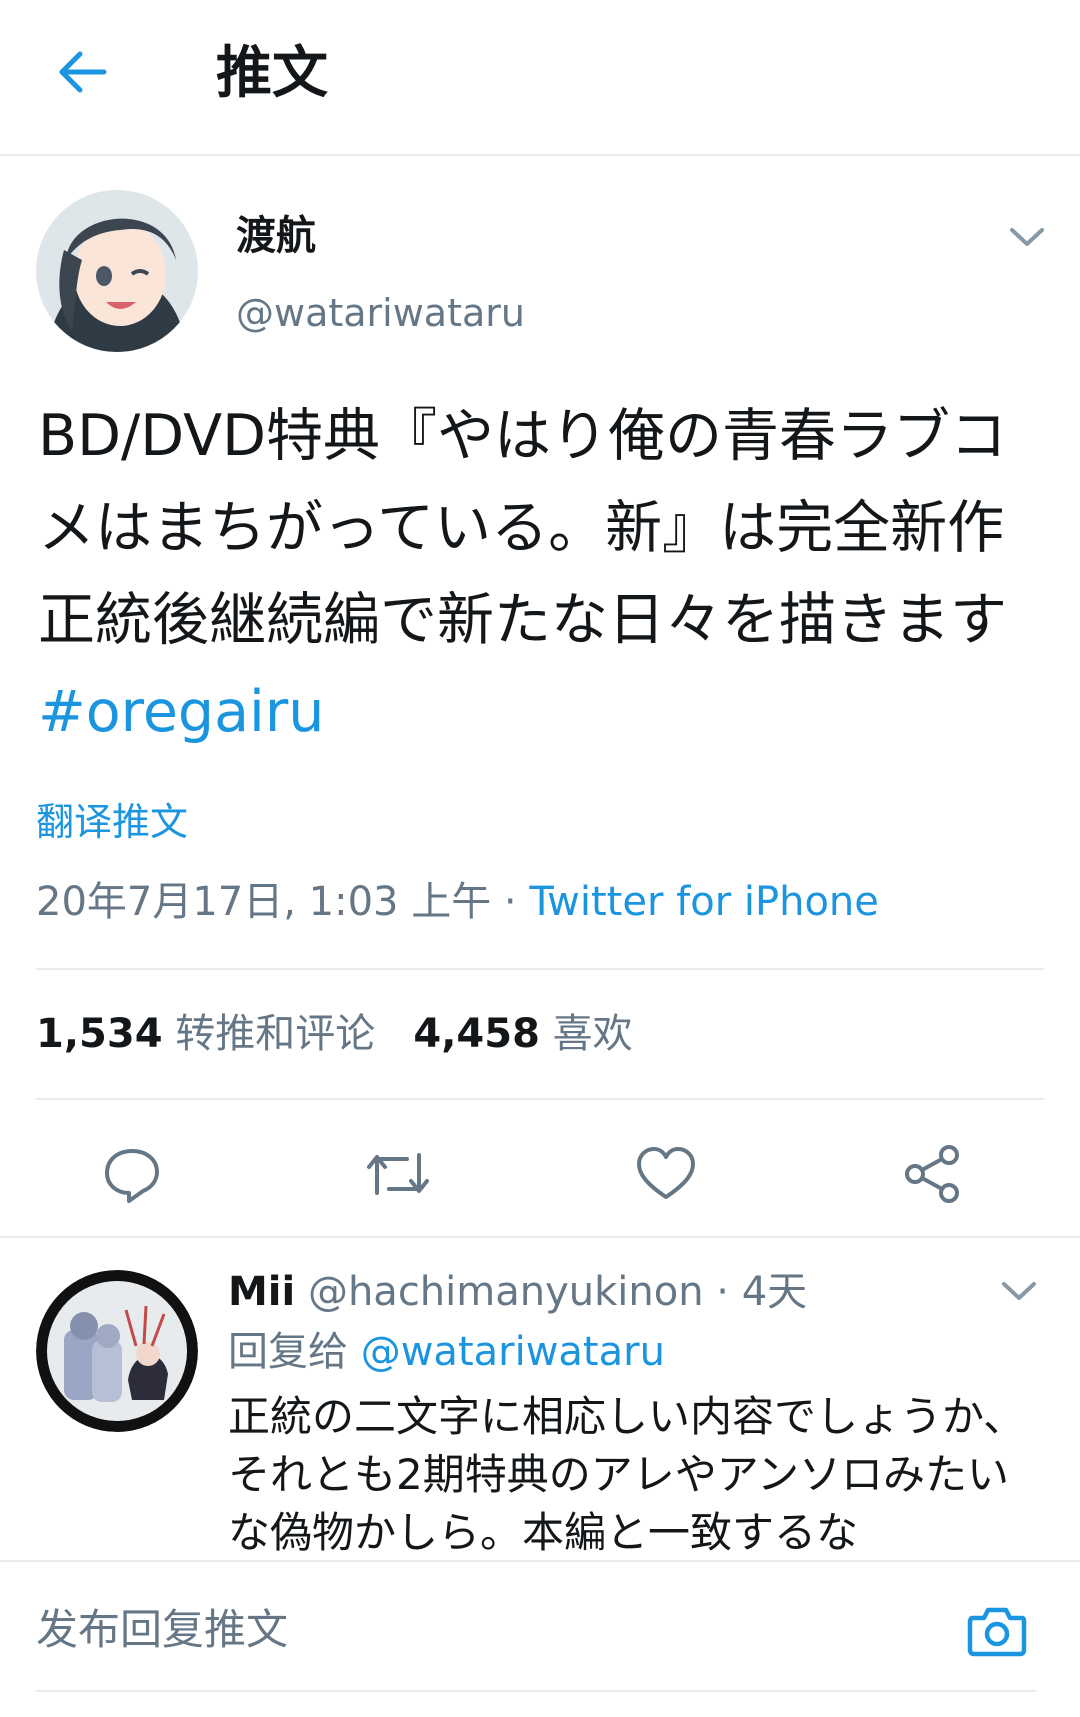 The width and height of the screenshot is (1080, 1717). What do you see at coordinates (540, 1180) in the screenshot?
I see `tweet-actions` at bounding box center [540, 1180].